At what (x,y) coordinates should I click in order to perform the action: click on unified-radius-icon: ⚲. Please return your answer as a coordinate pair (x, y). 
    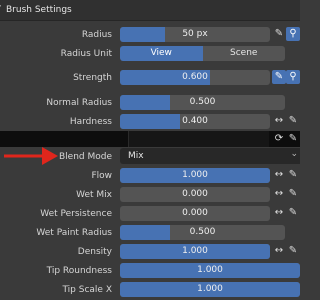
    Looking at the image, I should click on (293, 34).